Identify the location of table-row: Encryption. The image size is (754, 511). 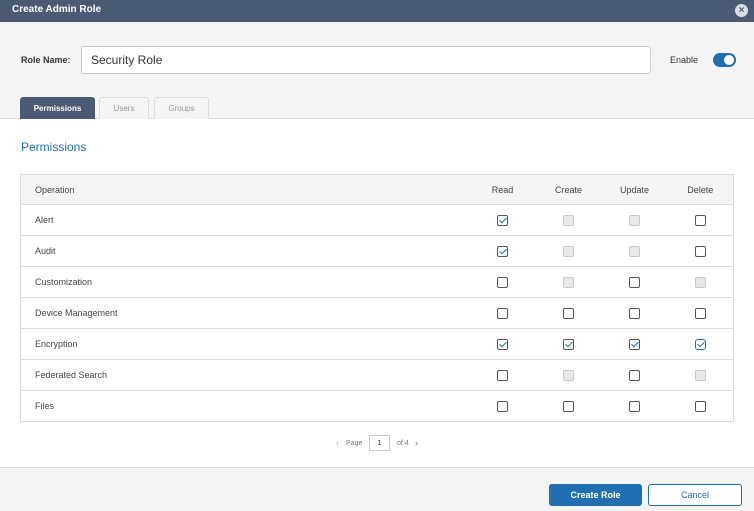
(377, 344).